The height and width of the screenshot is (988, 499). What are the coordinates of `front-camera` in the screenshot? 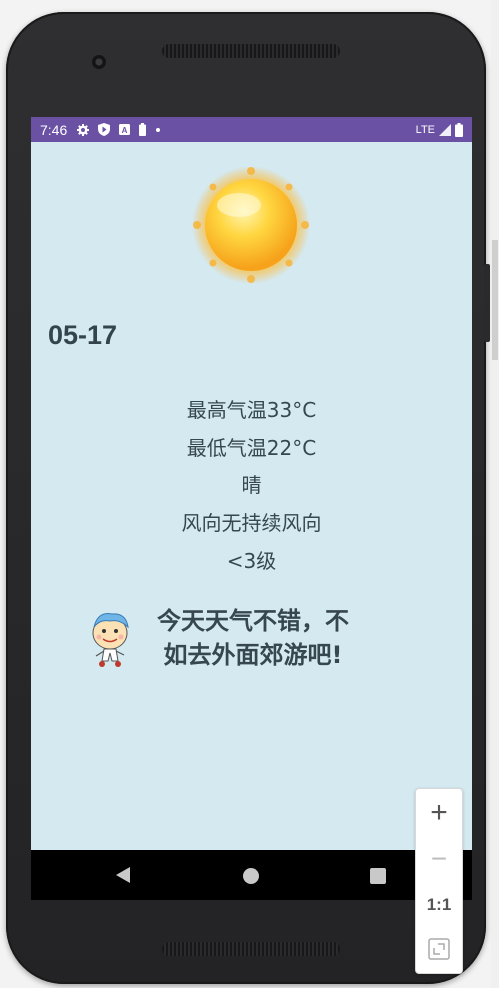 It's located at (99, 62).